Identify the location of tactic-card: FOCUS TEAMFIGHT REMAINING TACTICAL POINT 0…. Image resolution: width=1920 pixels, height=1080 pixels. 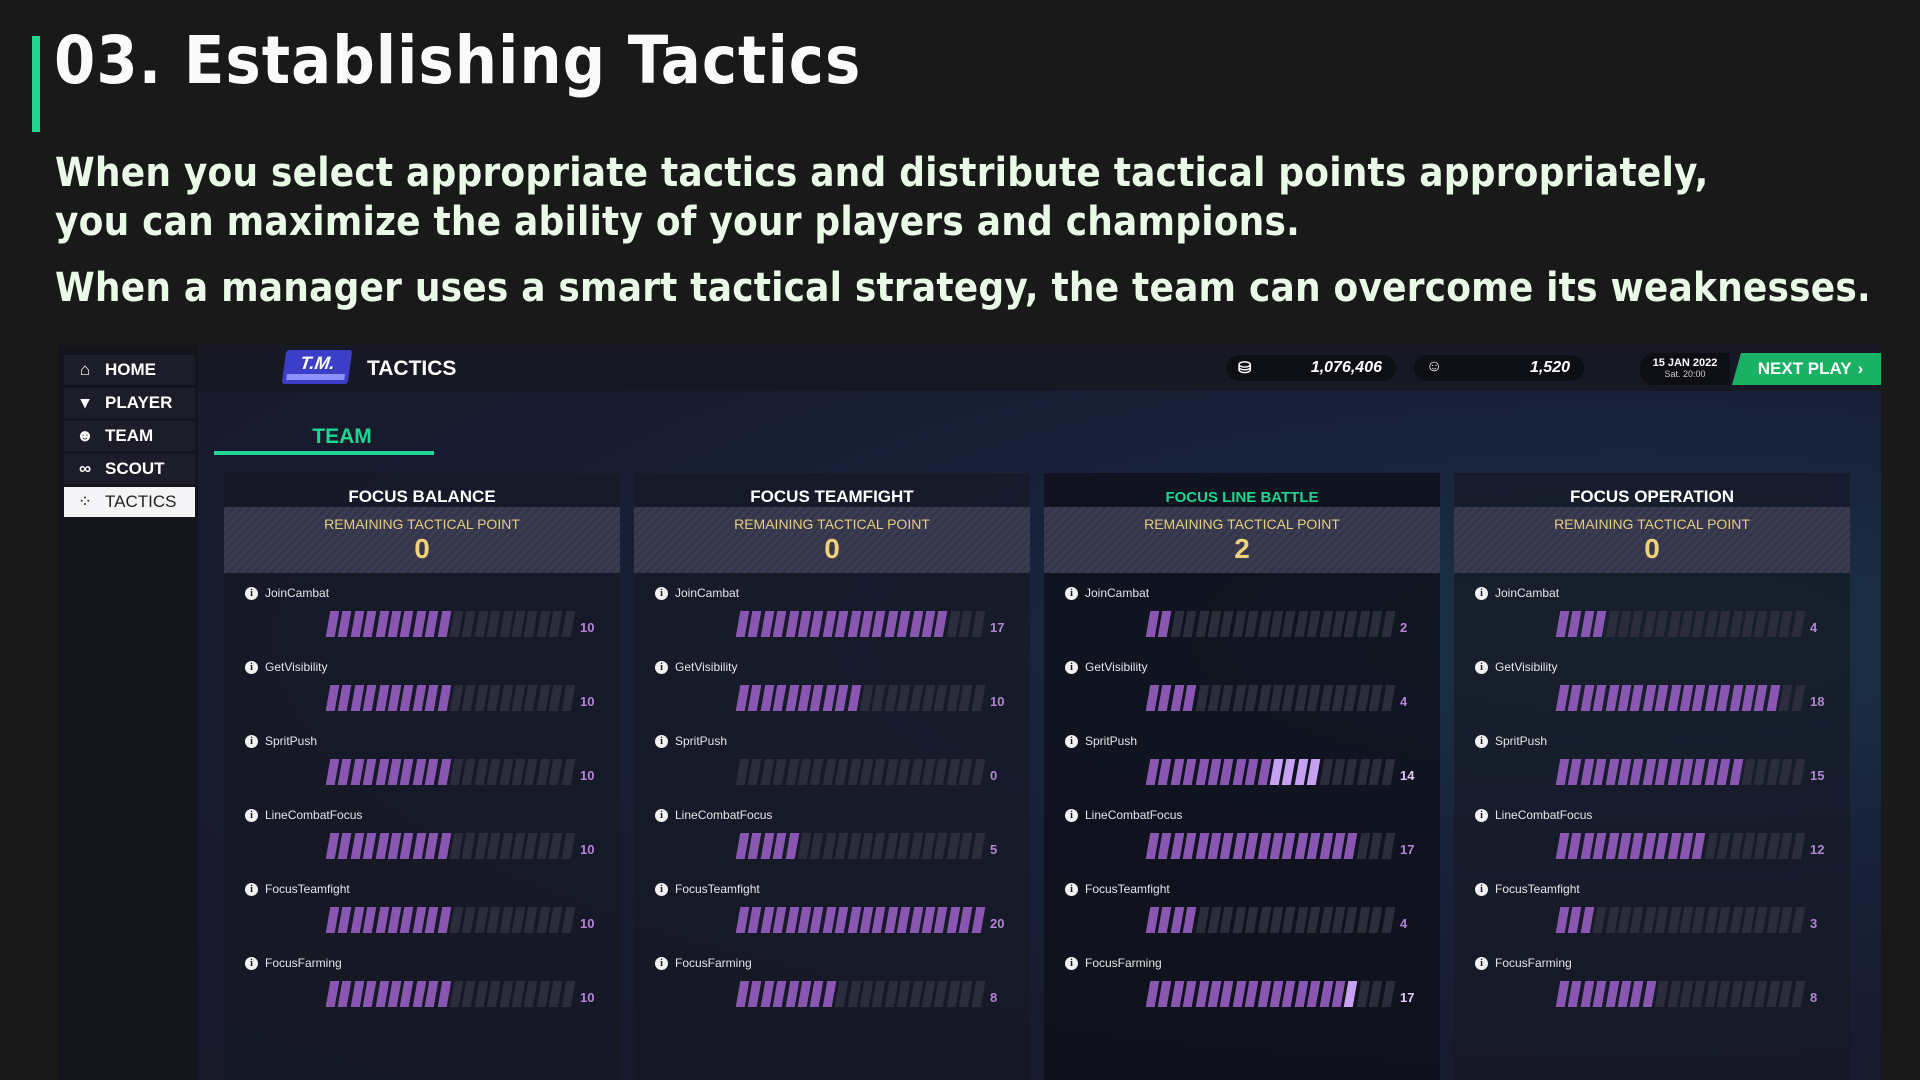
(832, 776).